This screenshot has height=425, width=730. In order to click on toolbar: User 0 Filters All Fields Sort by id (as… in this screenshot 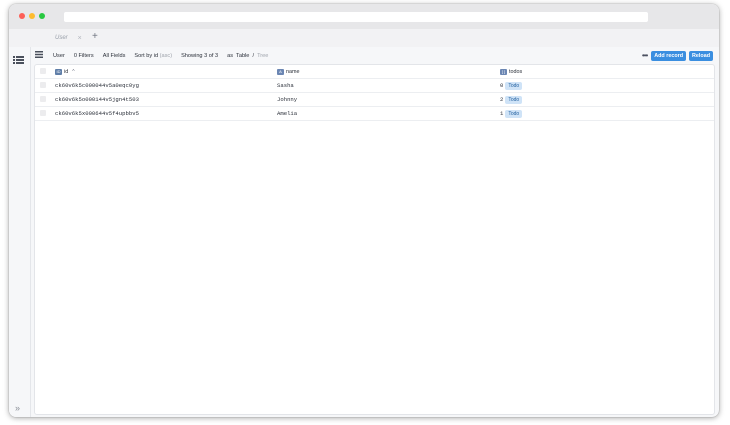, I will do `click(375, 55)`.